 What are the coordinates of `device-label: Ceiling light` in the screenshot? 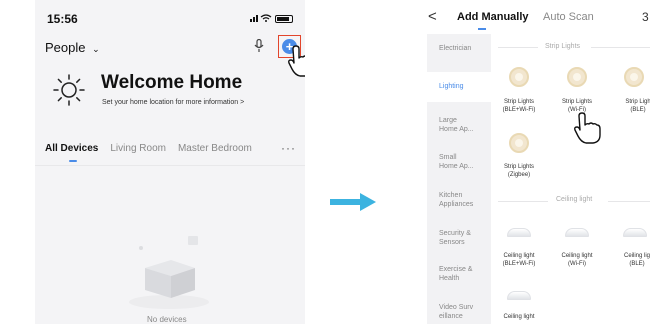 It's located at (519, 317).